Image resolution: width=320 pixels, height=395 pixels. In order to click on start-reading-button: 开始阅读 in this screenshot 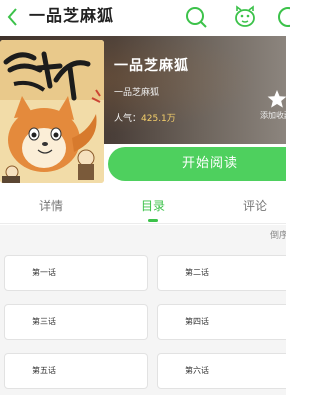, I will do `click(197, 164)`.